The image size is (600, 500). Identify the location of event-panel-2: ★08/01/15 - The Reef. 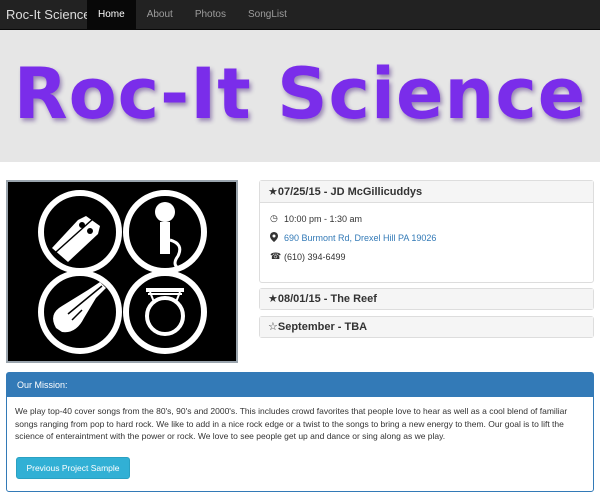
(426, 299).